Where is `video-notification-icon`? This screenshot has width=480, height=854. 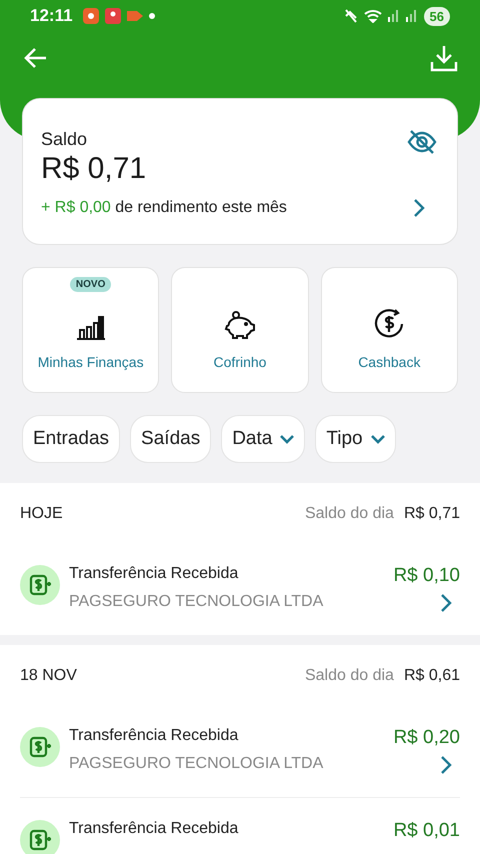
video-notification-icon is located at coordinates (134, 16).